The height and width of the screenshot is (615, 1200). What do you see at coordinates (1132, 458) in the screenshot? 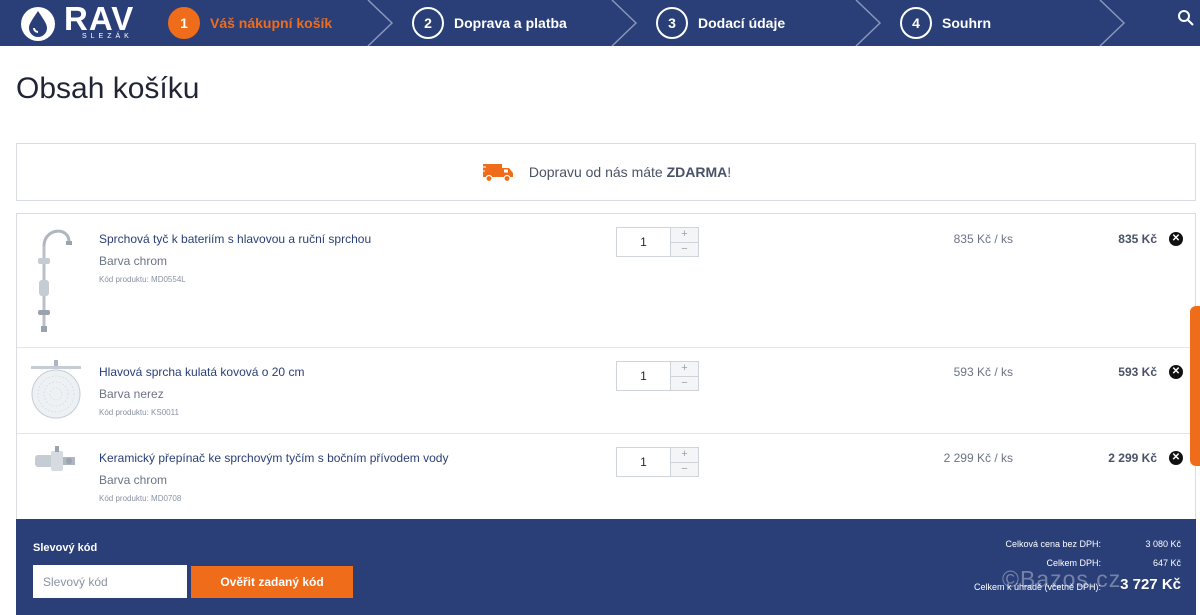
I see `line-total: 2 299 Kč` at bounding box center [1132, 458].